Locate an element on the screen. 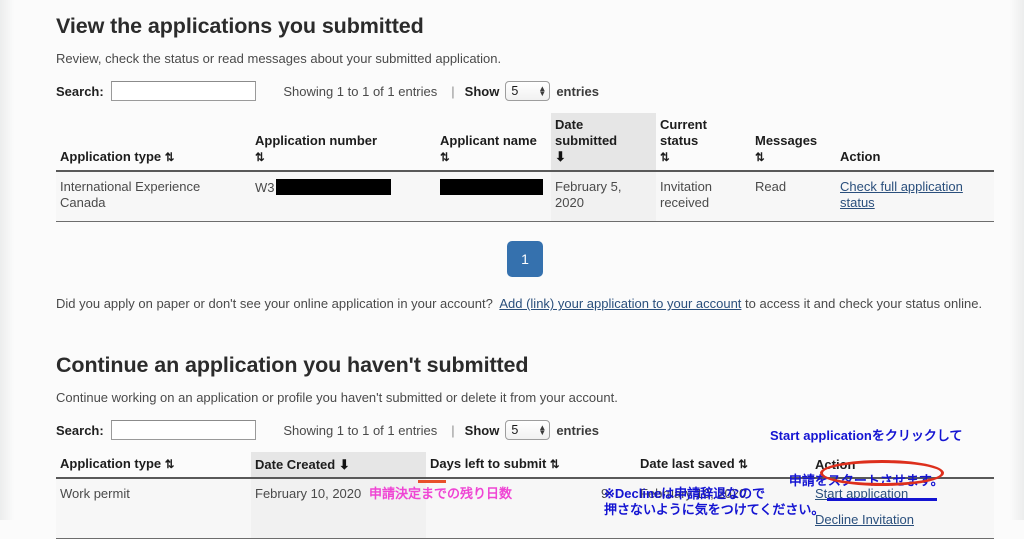 This screenshot has height=539, width=1024. col-application-number: Application number ⇅ is located at coordinates (343, 142).